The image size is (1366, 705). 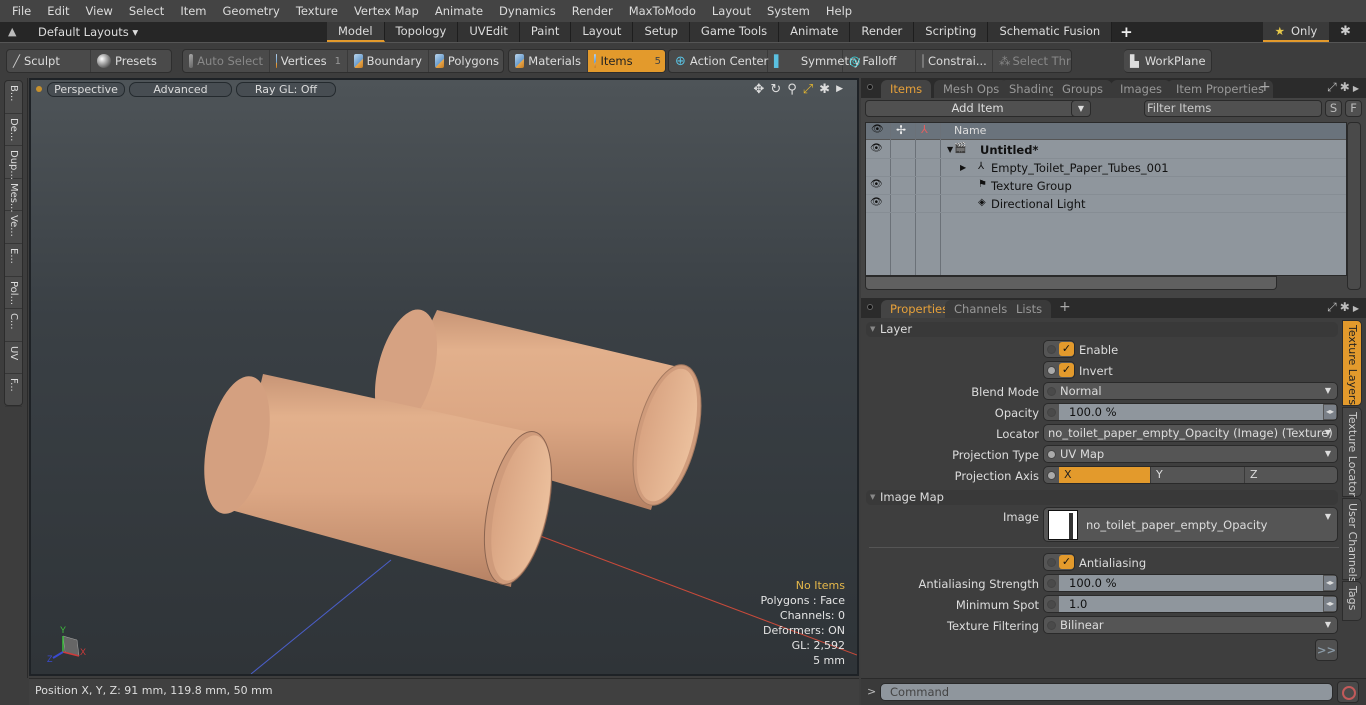 What do you see at coordinates (1050, 32) in the screenshot?
I see `layout-tab-schematic-fusion: Schematic Fusion` at bounding box center [1050, 32].